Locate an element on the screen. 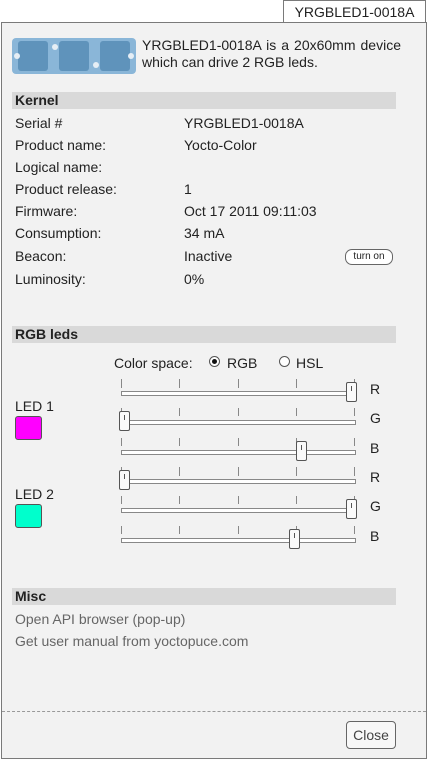  colorspace-rgb-label: RGB is located at coordinates (242, 363).